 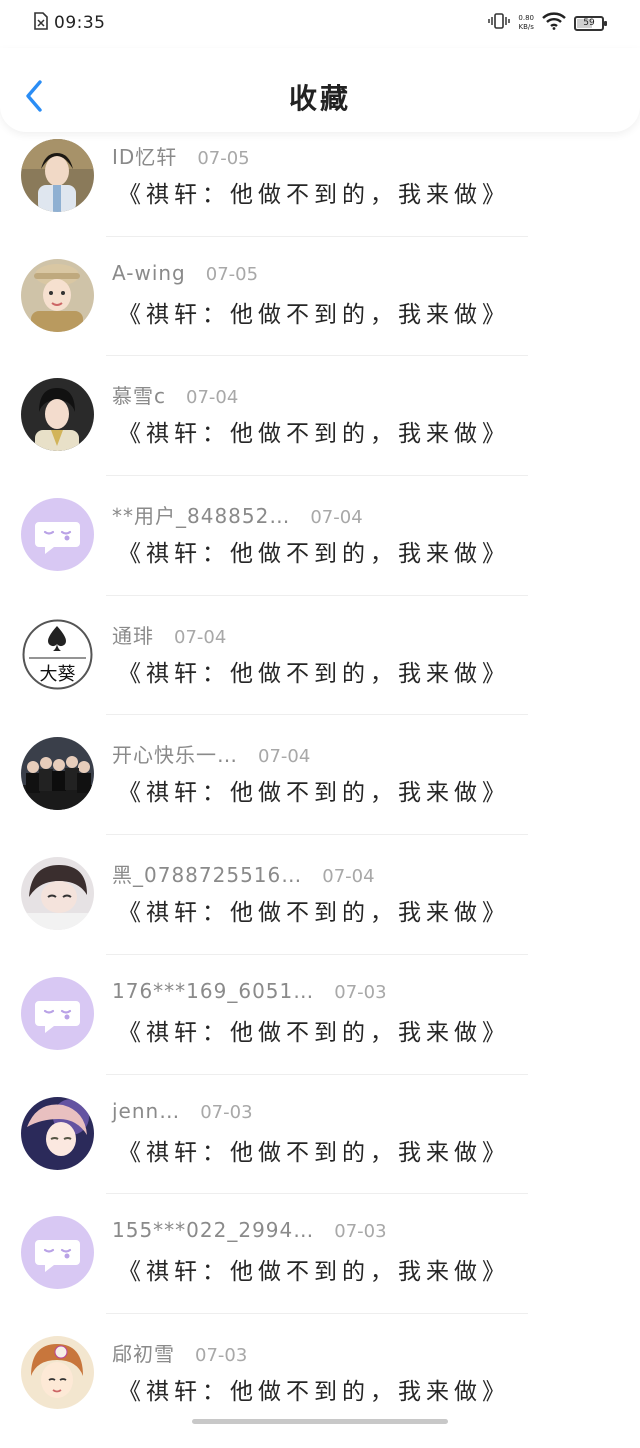 I want to click on list-item: 大葵 通琲 07-04 《祺轩：他做不到的，我来做》, so click(x=320, y=670).